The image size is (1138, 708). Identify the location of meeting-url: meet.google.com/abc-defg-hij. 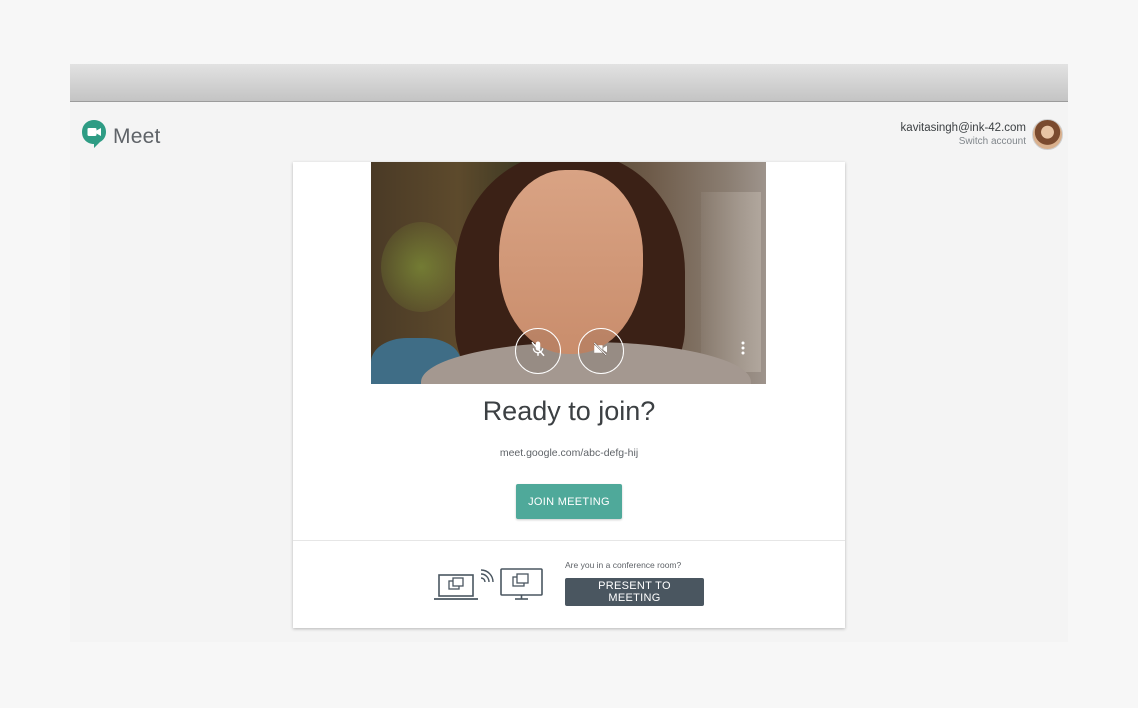
(569, 453).